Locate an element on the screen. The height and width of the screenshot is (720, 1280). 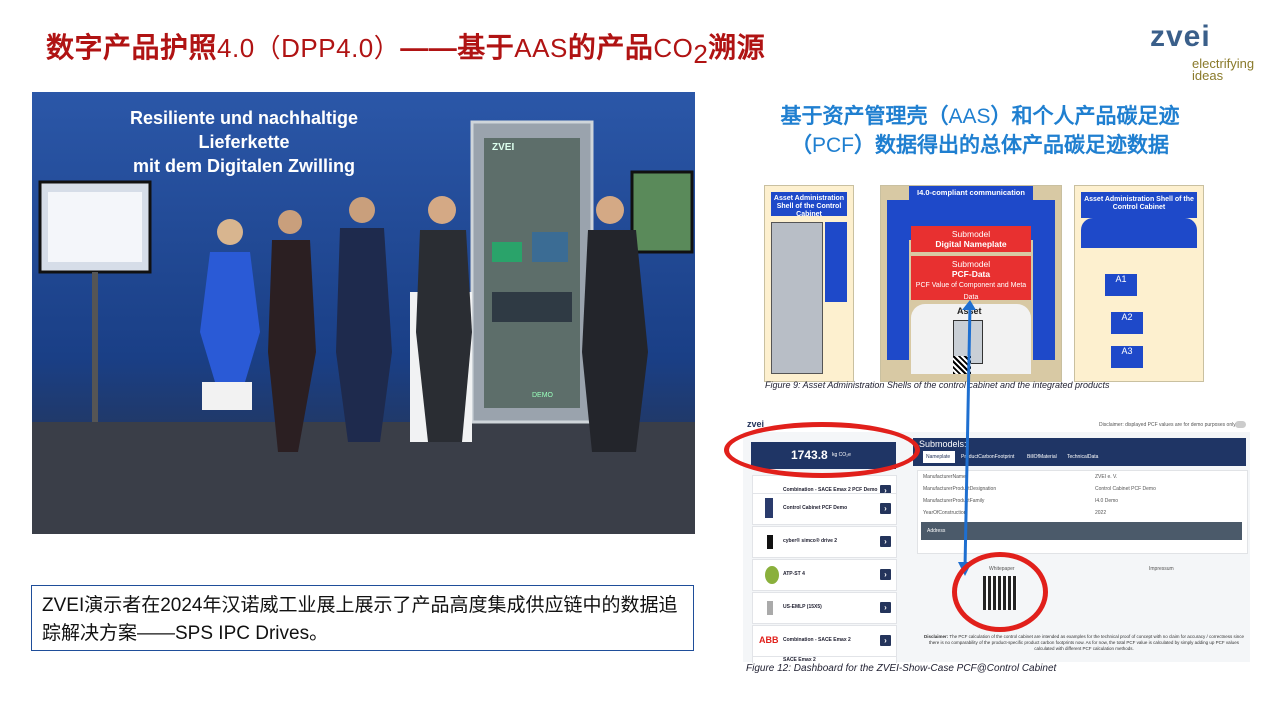
product-item: ATP-ST 4 › is located at coordinates (824, 575).